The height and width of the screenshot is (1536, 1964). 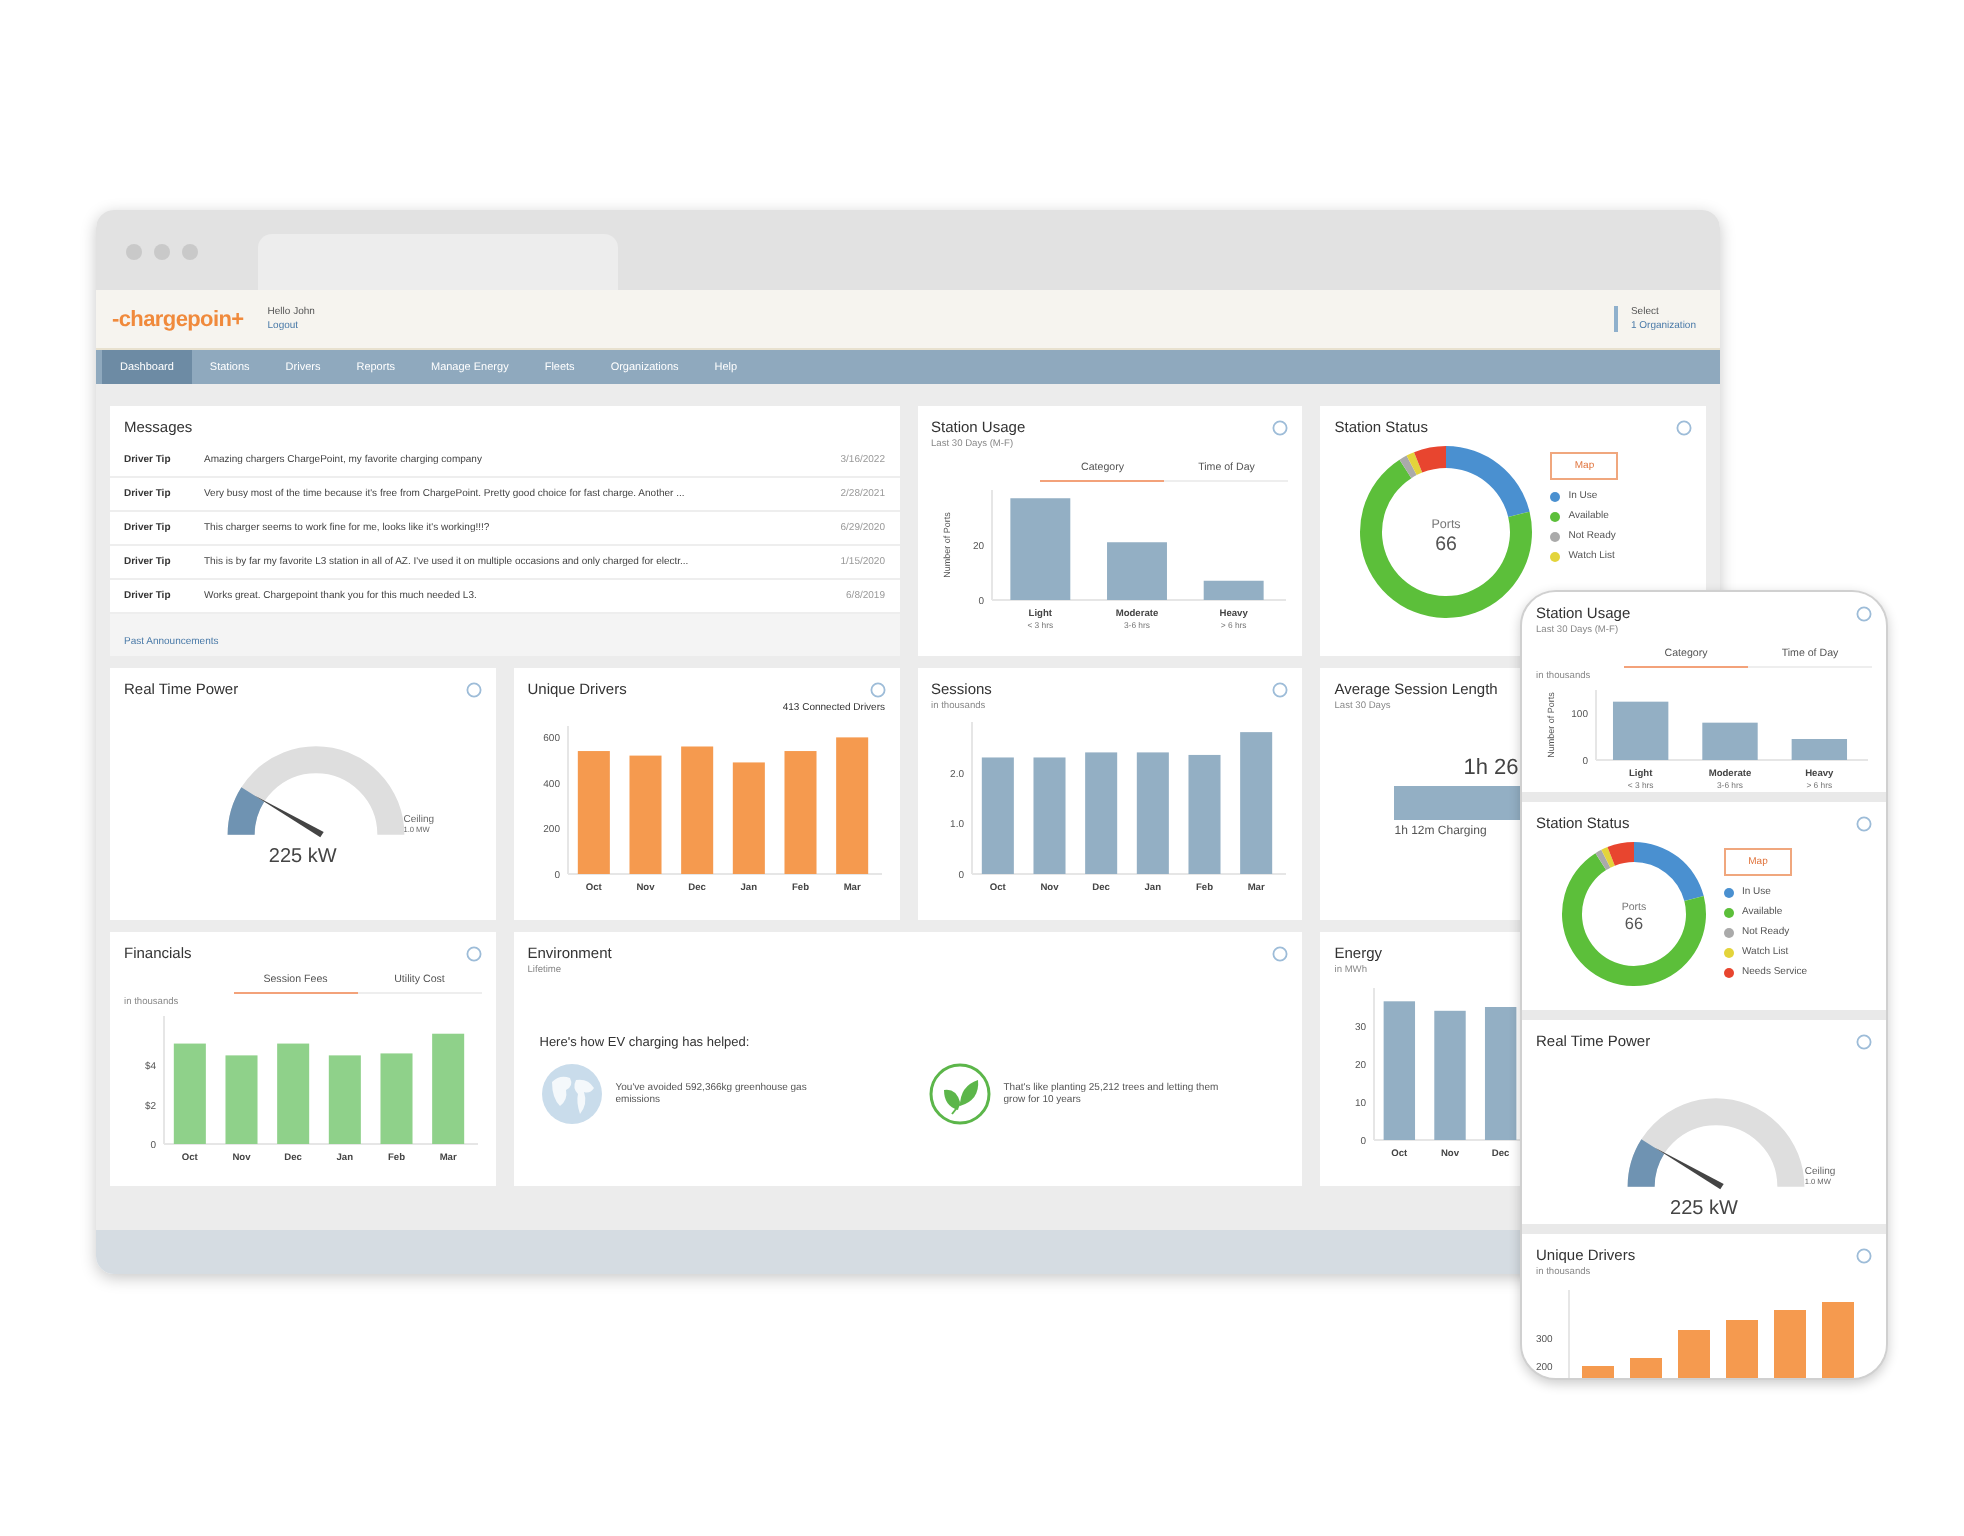 I want to click on globe-icon, so click(x=571, y=1094).